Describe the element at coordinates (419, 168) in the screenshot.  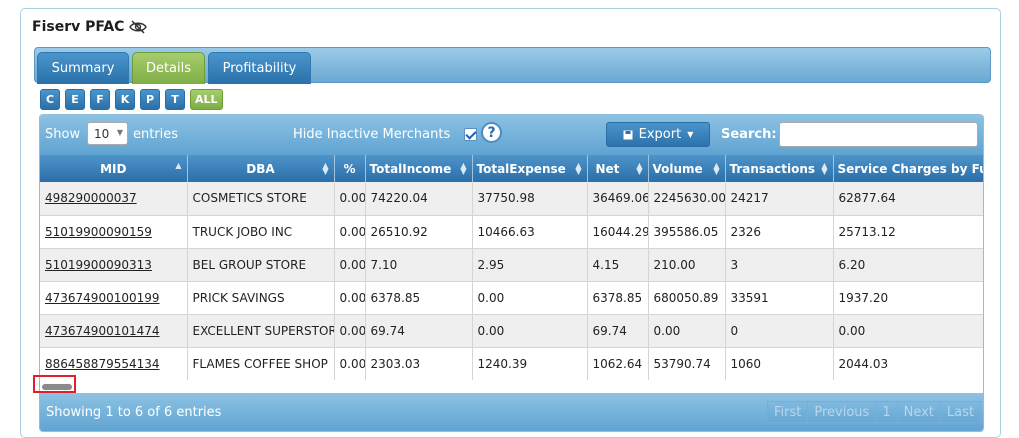
I see `column-header-totalincome: TotalIncome ▲ ▼` at that location.